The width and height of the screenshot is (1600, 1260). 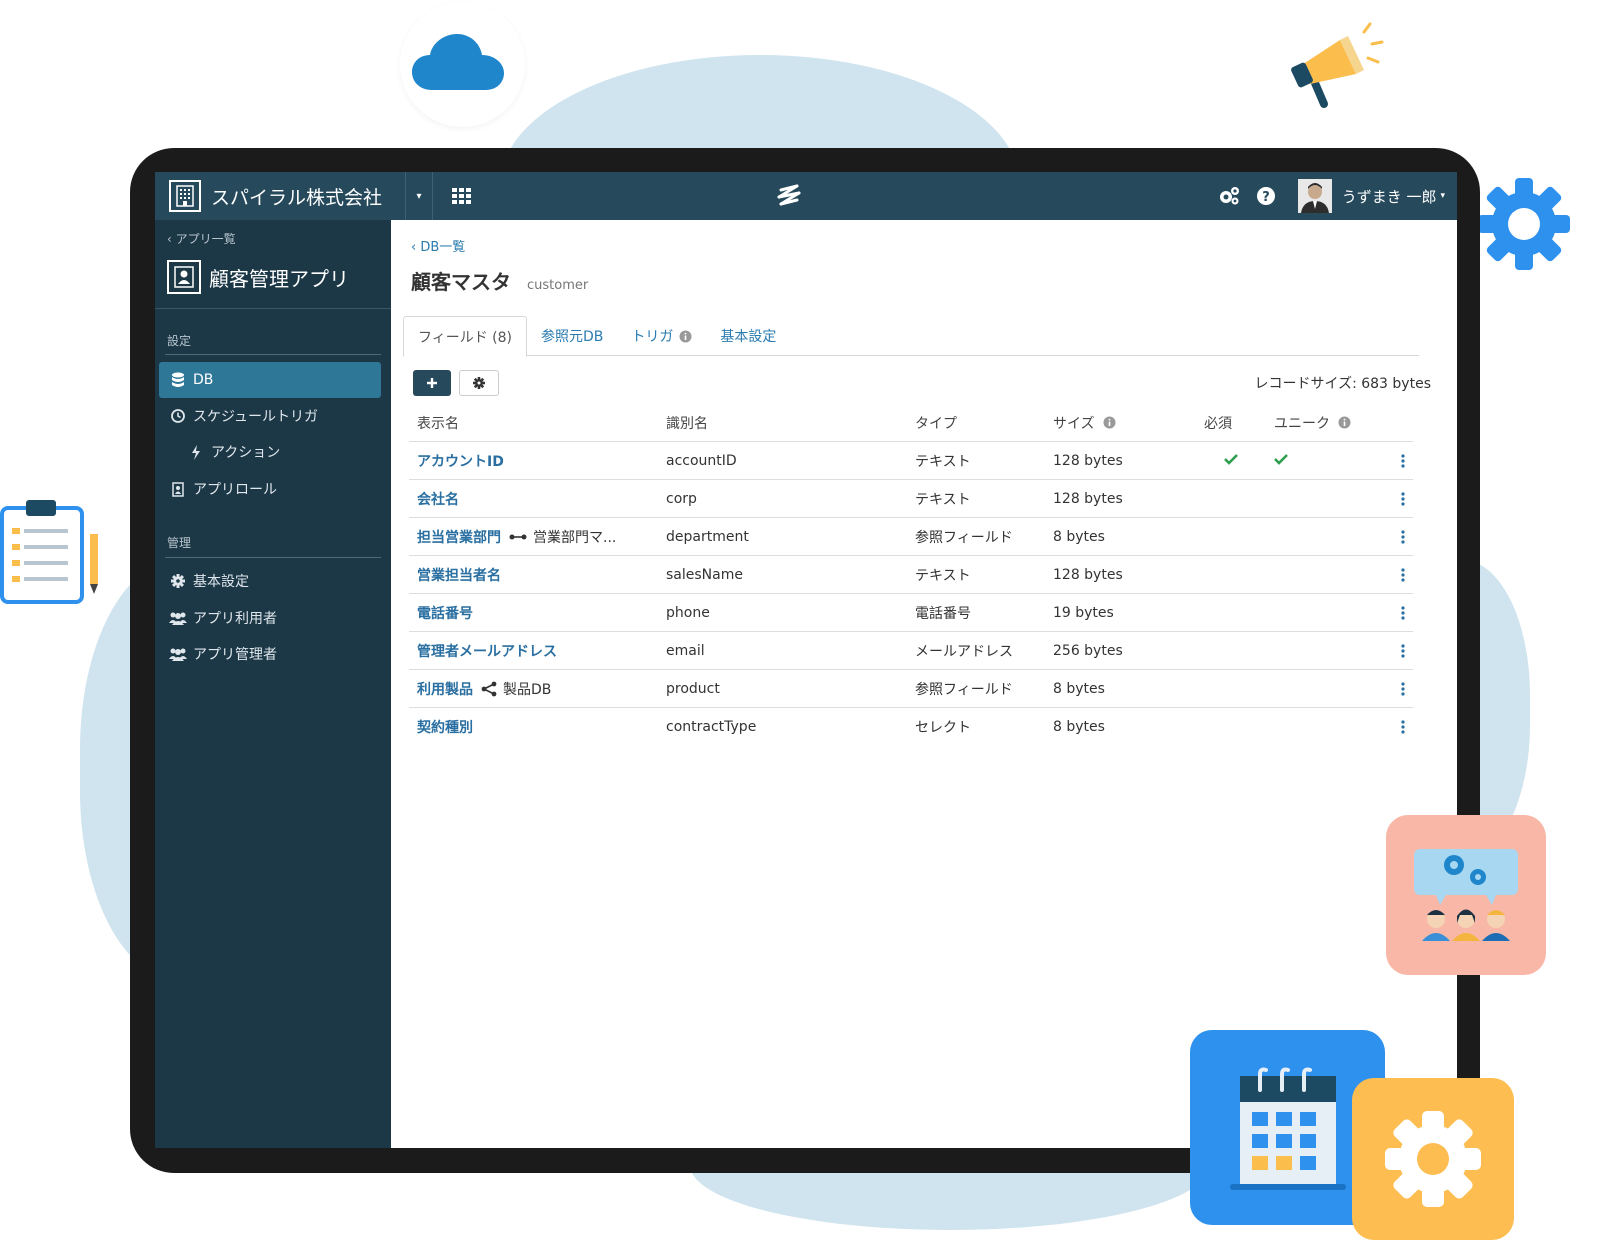 What do you see at coordinates (462, 196) in the screenshot?
I see `grid-icon` at bounding box center [462, 196].